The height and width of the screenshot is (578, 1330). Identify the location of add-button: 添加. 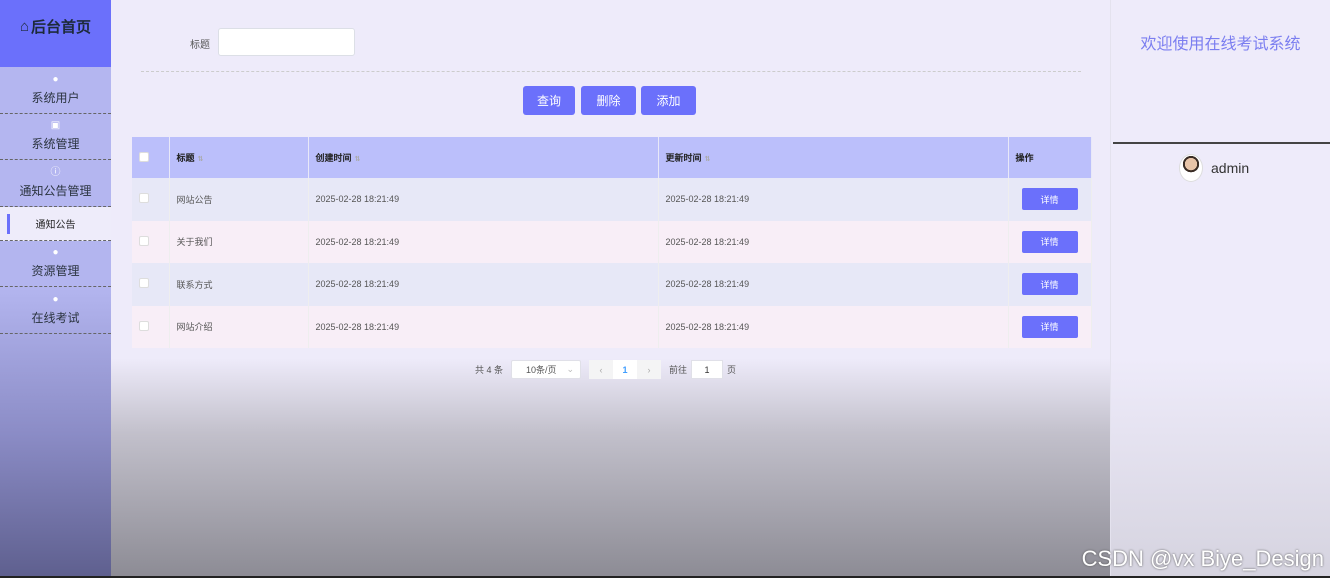
(668, 100).